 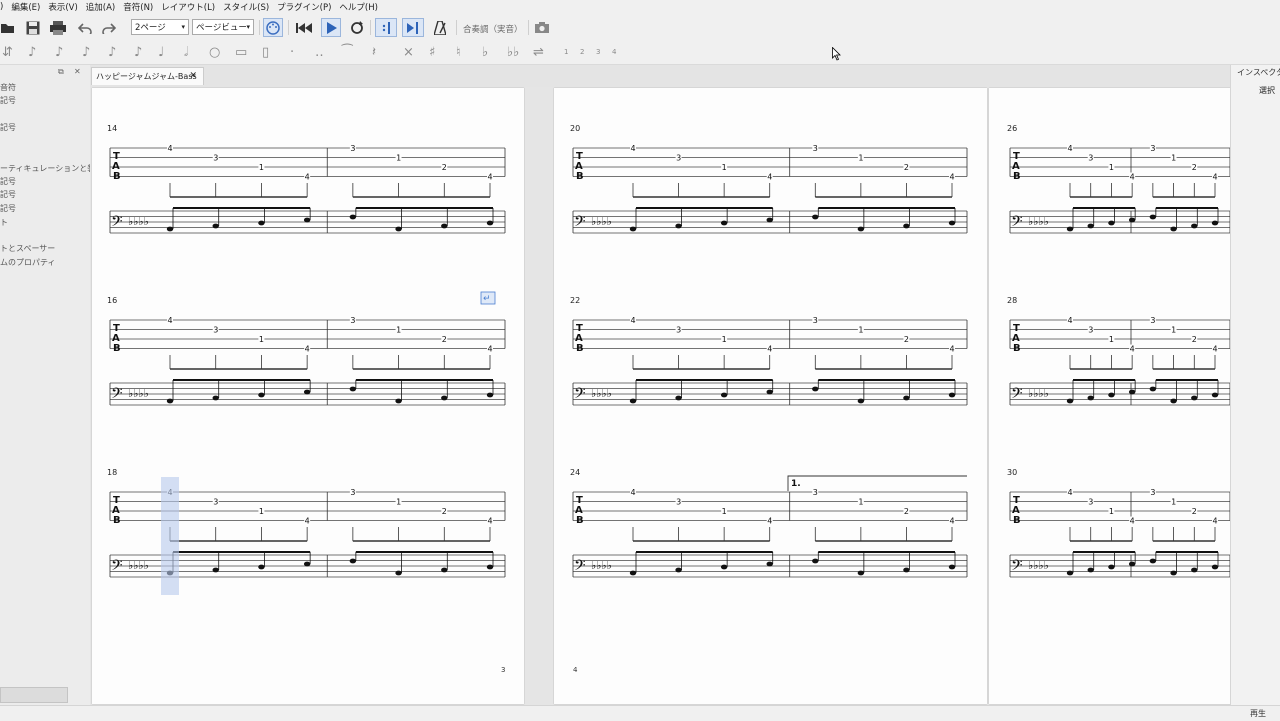 What do you see at coordinates (160, 27) in the screenshot?
I see `page-select: 2ページ ▾` at bounding box center [160, 27].